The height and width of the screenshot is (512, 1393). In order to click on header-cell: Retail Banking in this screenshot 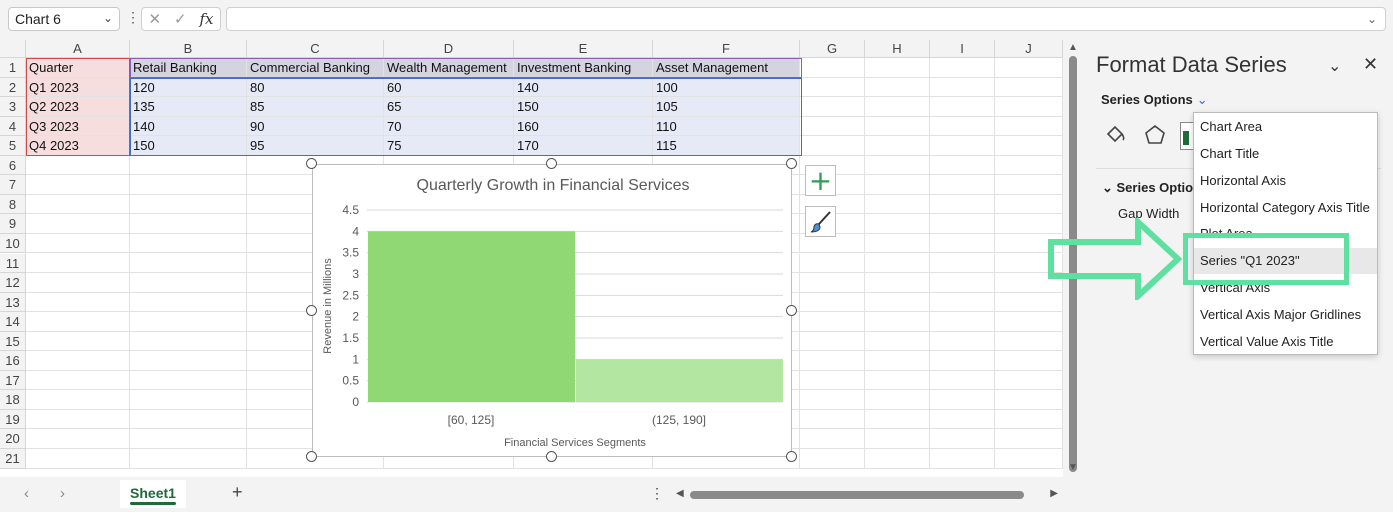, I will do `click(188, 68)`.